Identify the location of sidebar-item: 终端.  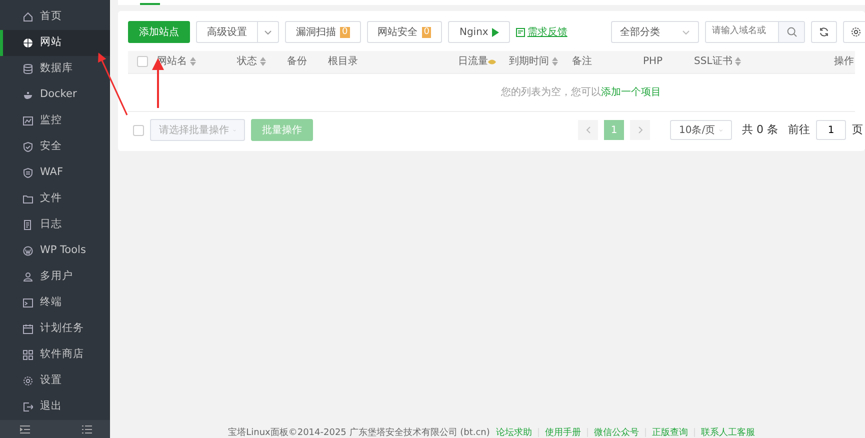
(55, 303).